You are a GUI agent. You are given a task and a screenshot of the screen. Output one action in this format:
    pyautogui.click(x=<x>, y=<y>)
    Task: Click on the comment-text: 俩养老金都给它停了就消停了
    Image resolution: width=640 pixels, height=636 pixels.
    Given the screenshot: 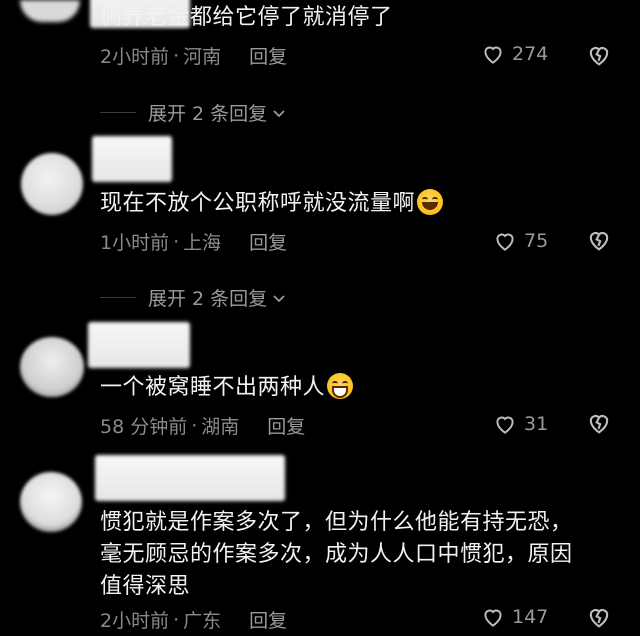 What is the action you would take?
    pyautogui.click(x=246, y=17)
    